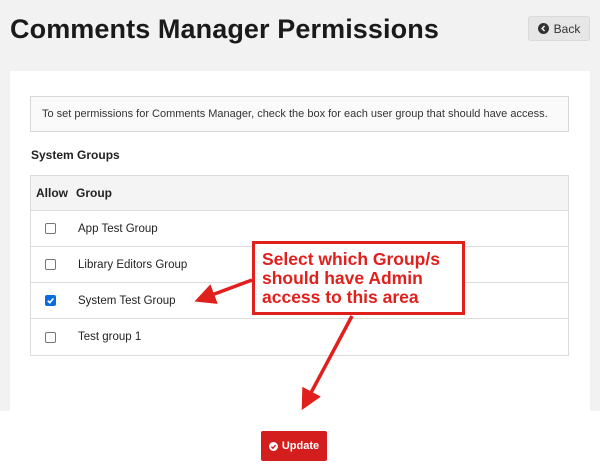  I want to click on section-heading: System Groups, so click(75, 155).